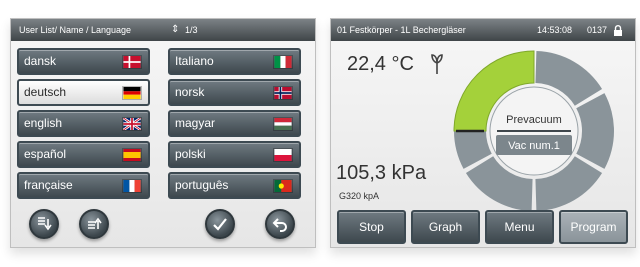 The height and width of the screenshot is (267, 640). Describe the element at coordinates (234, 123) in the screenshot. I see `language-button-magyar: magyar` at that location.